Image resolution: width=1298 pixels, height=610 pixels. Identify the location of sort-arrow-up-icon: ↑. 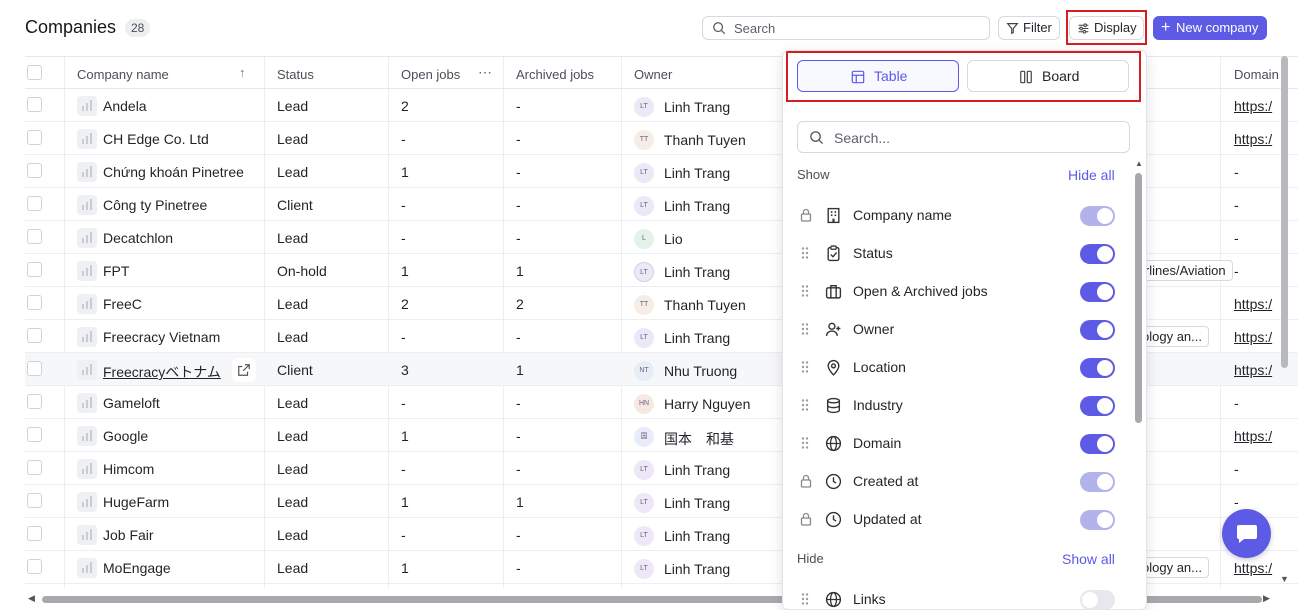
(242, 72).